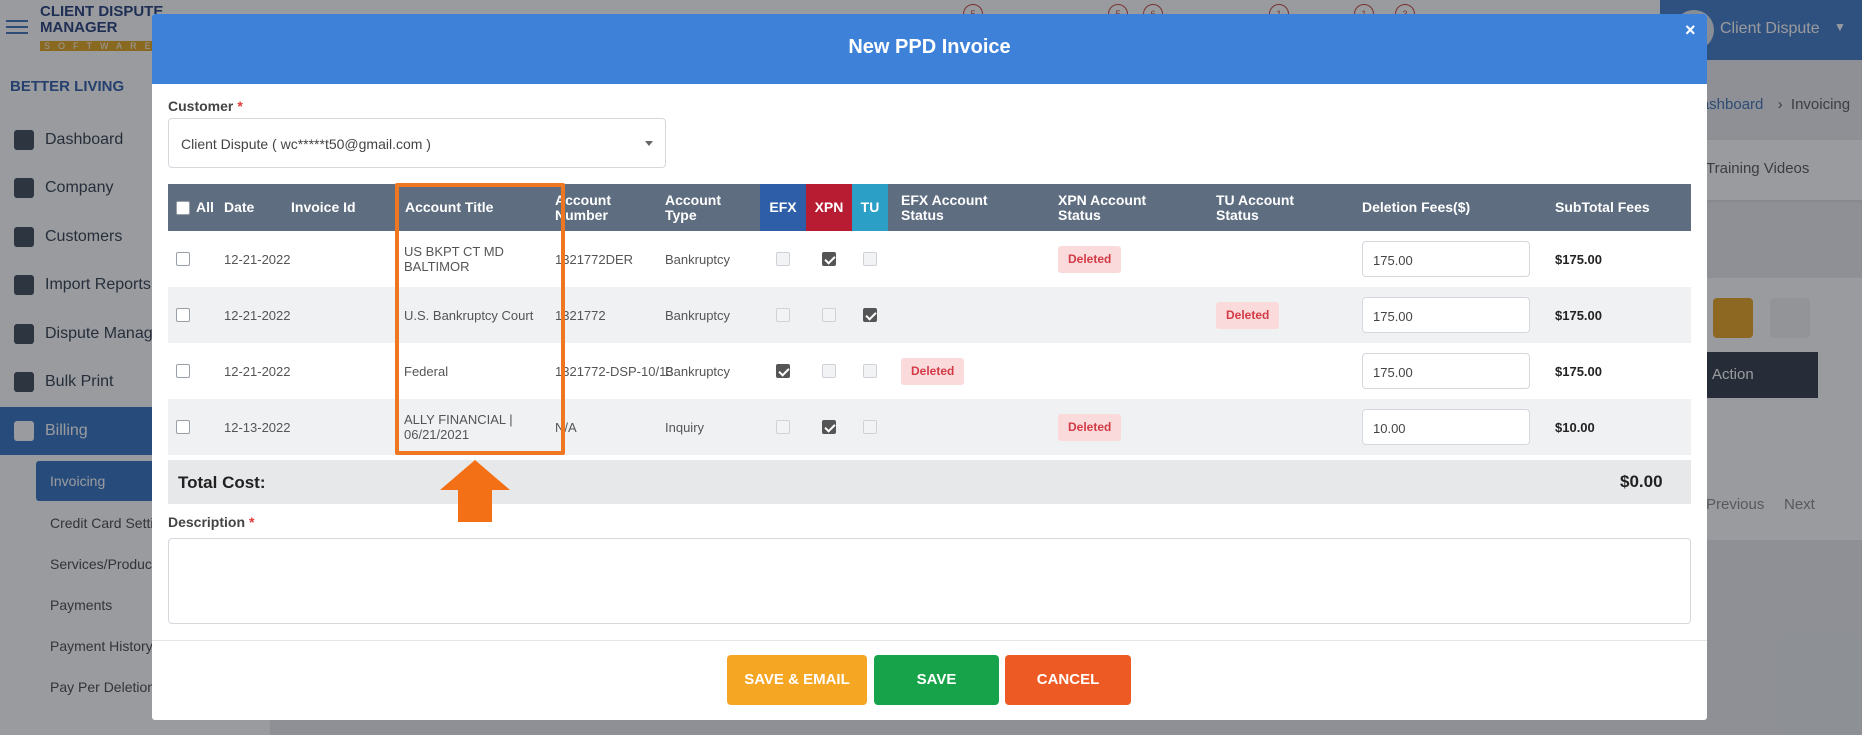 The height and width of the screenshot is (735, 1862). Describe the element at coordinates (594, 259) in the screenshot. I see `row-account-number: 1321772DER` at that location.